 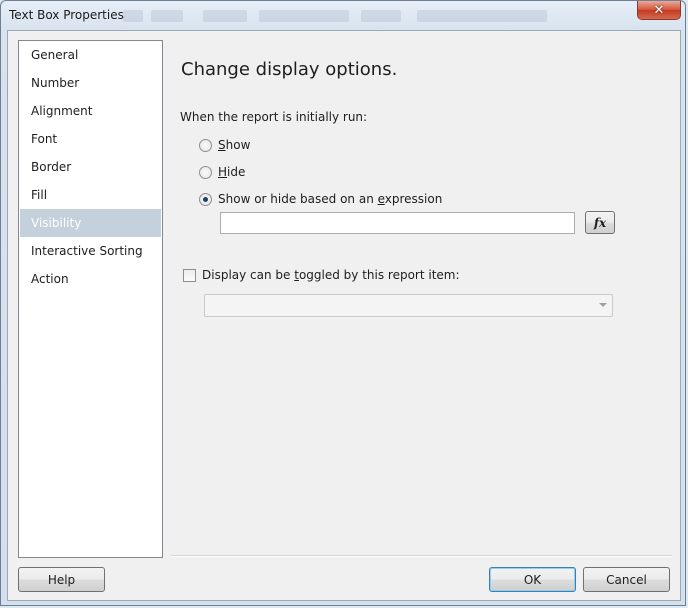 I want to click on chevron-down-icon, so click(x=603, y=305).